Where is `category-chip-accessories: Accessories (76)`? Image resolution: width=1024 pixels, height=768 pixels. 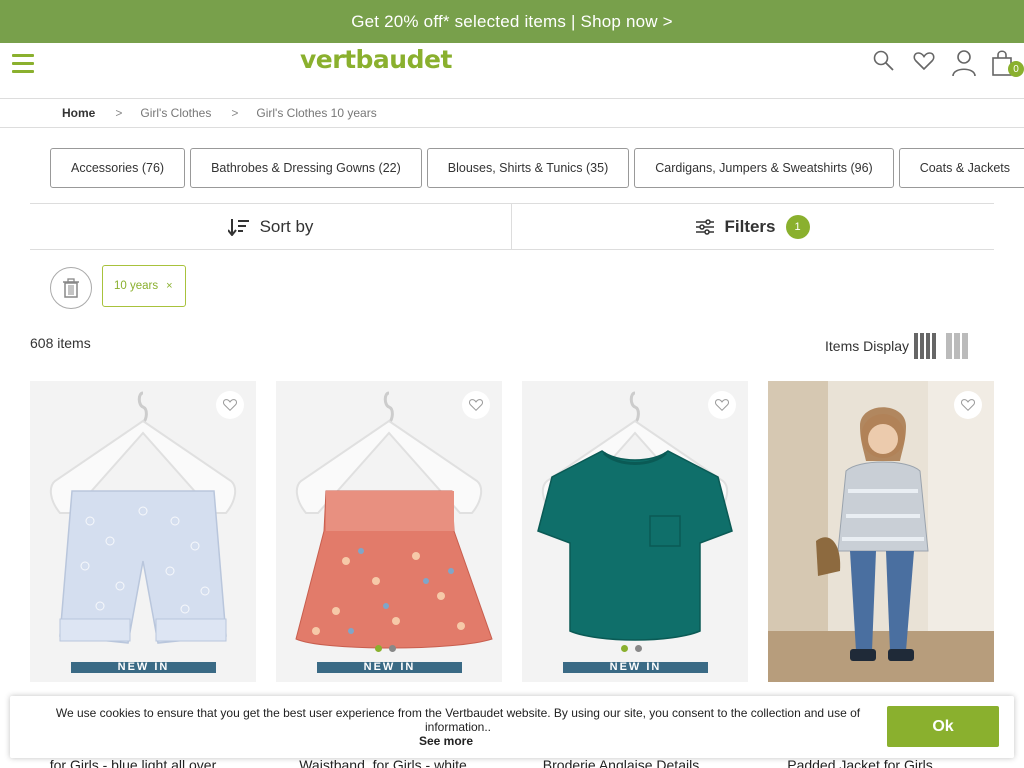
category-chip-accessories: Accessories (76) is located at coordinates (118, 168).